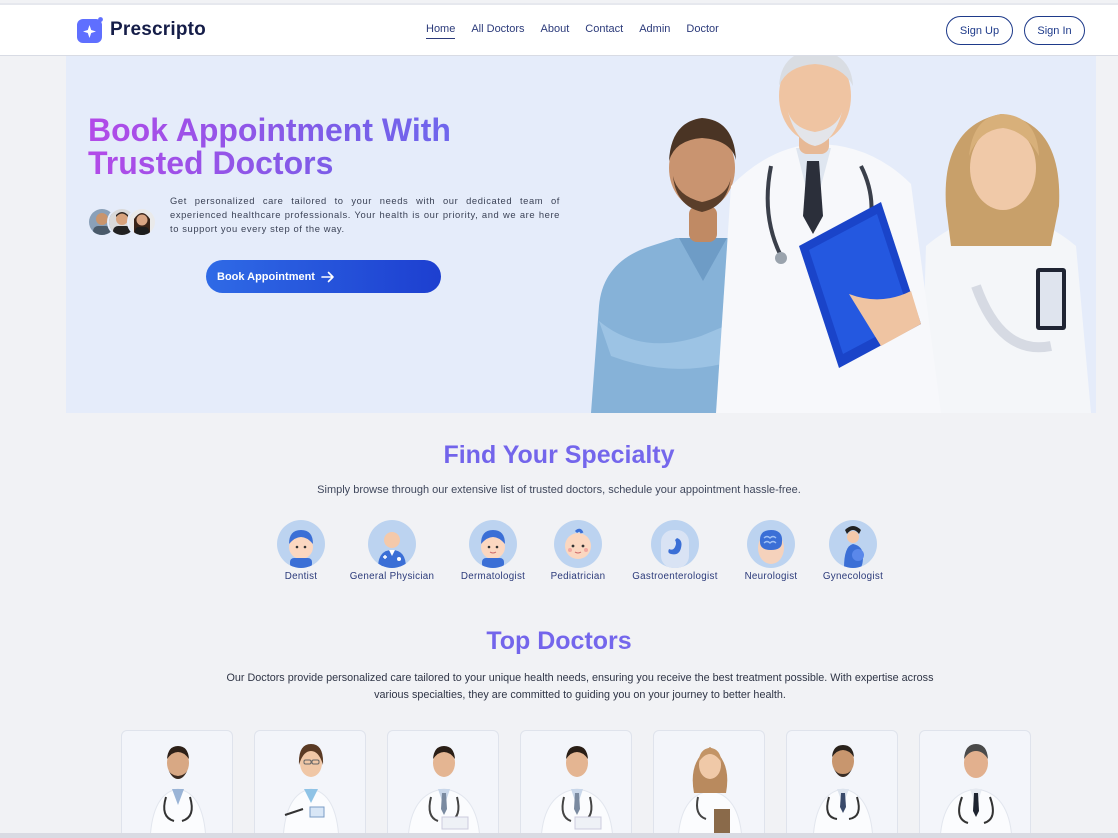 Image resolution: width=1118 pixels, height=838 pixels. What do you see at coordinates (654, 31) in the screenshot?
I see `nav-admin: Admin` at bounding box center [654, 31].